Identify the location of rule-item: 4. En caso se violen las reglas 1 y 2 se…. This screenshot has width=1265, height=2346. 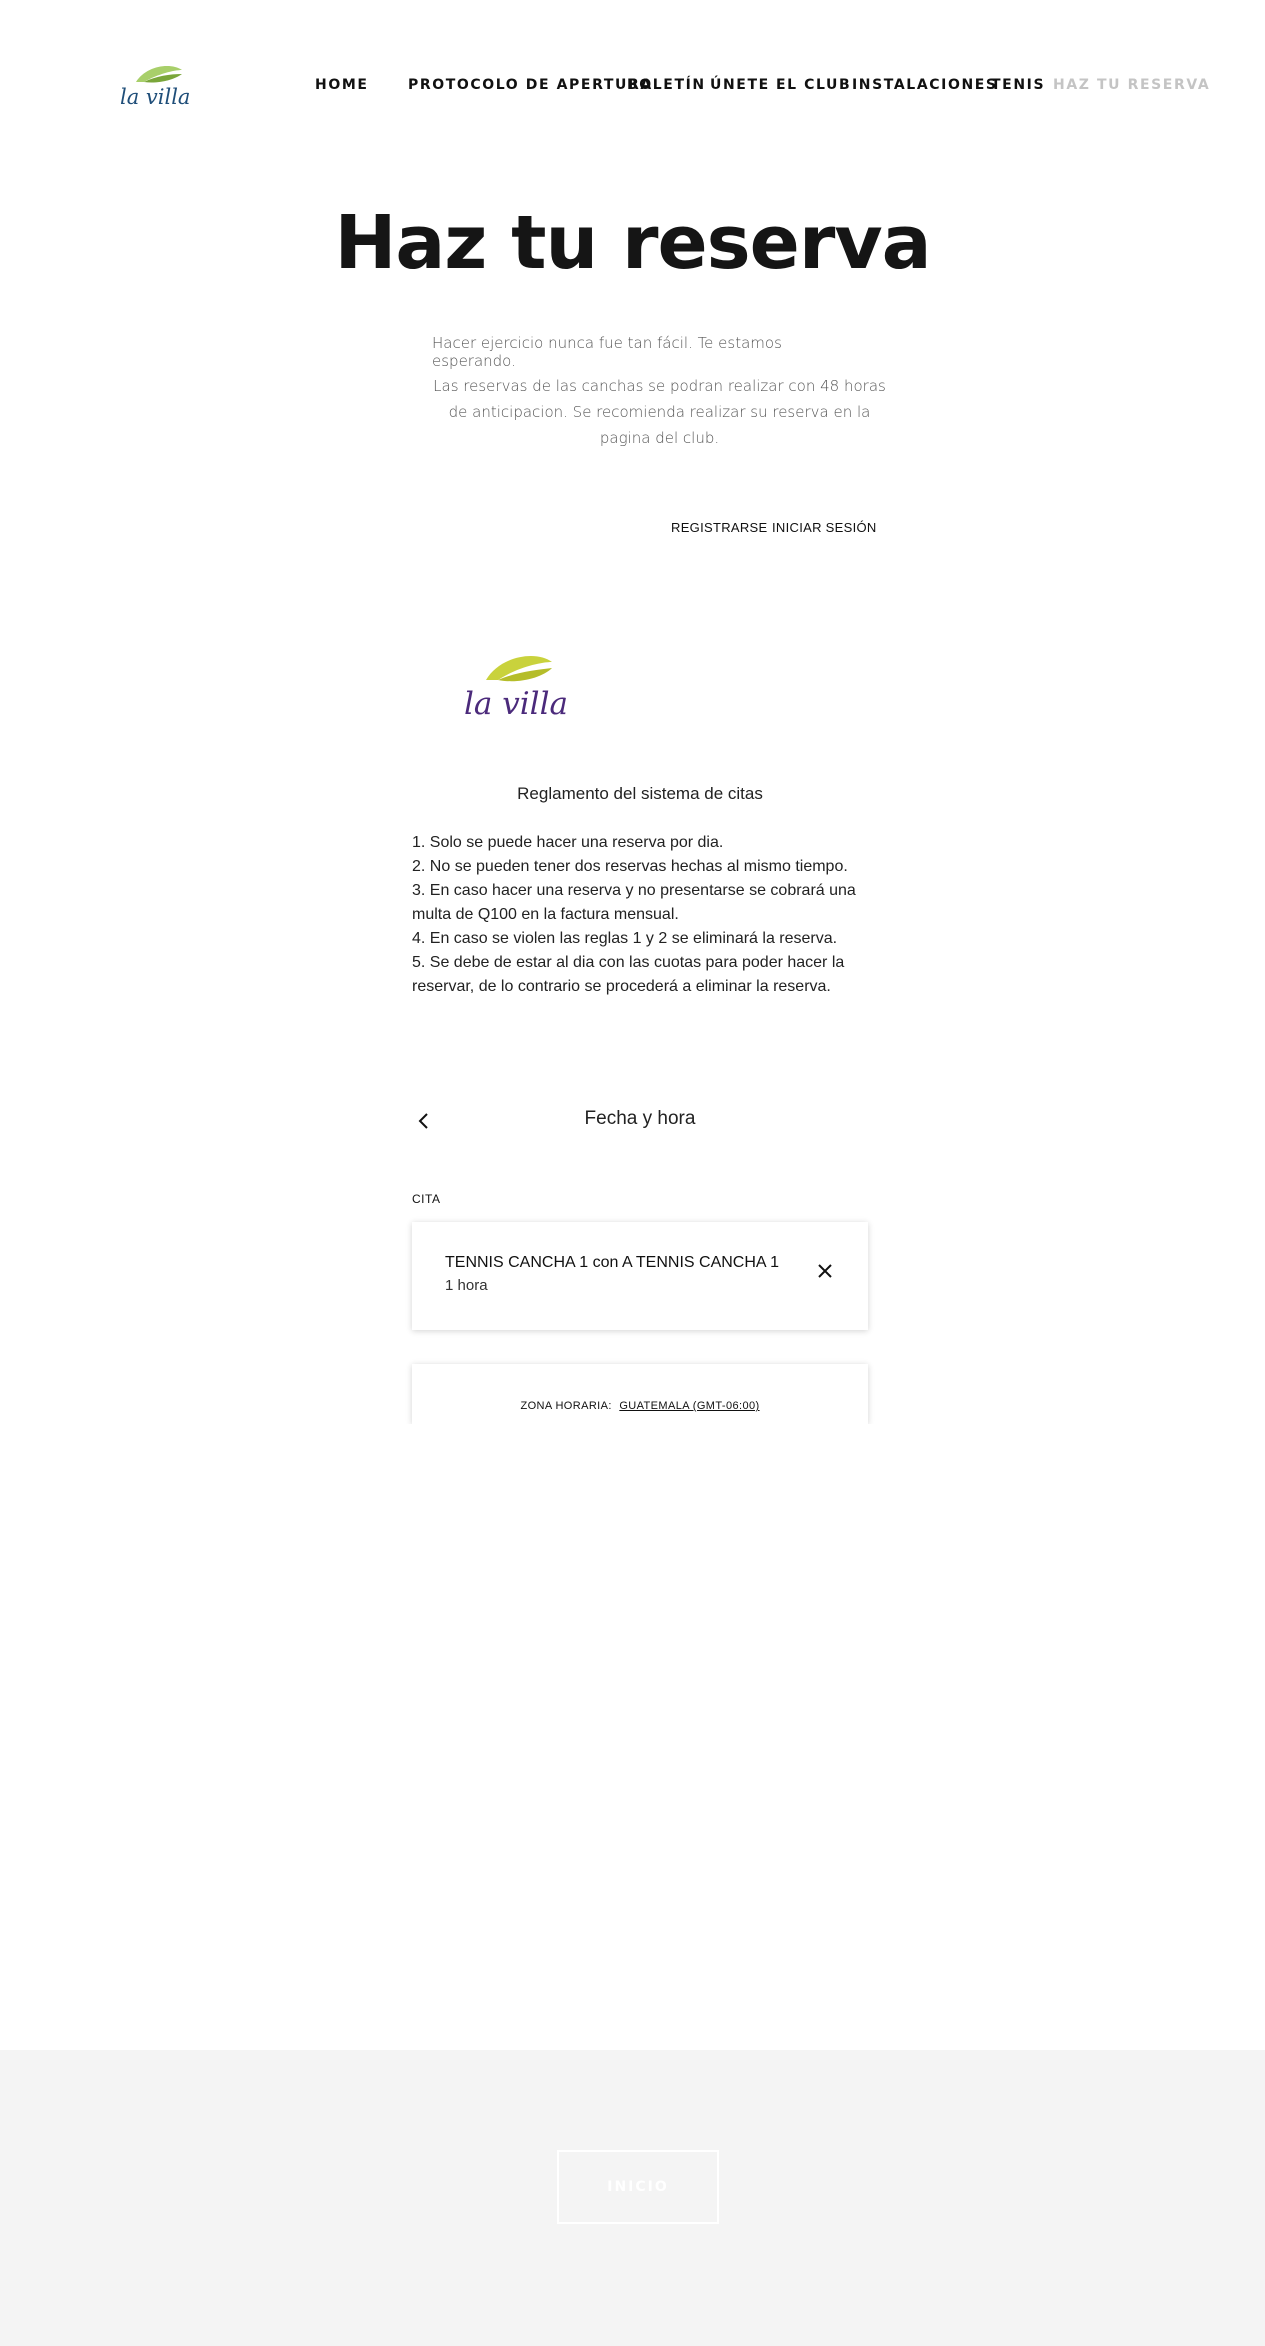
(625, 938).